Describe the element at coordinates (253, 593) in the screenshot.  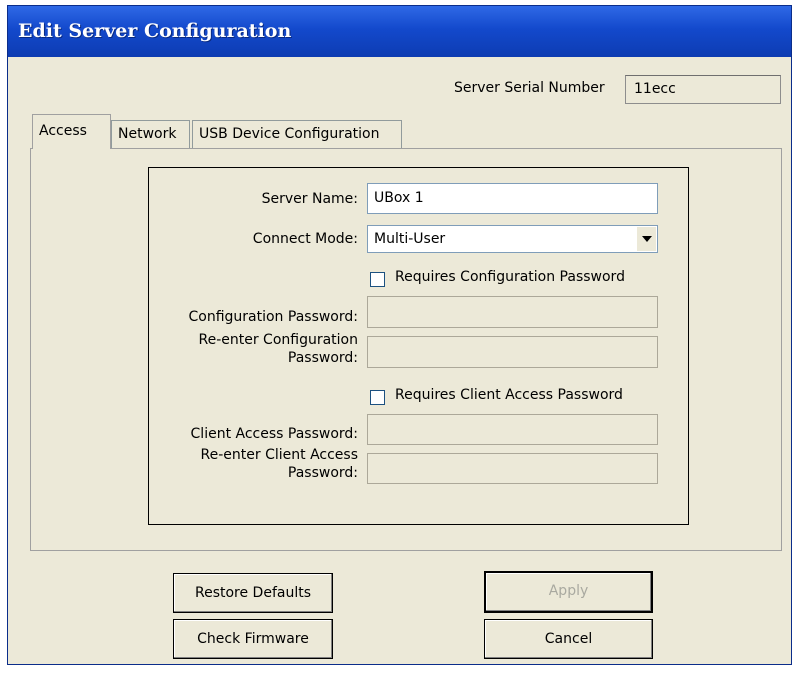
I see `restore-defaults-button: Restore Defaults` at that location.